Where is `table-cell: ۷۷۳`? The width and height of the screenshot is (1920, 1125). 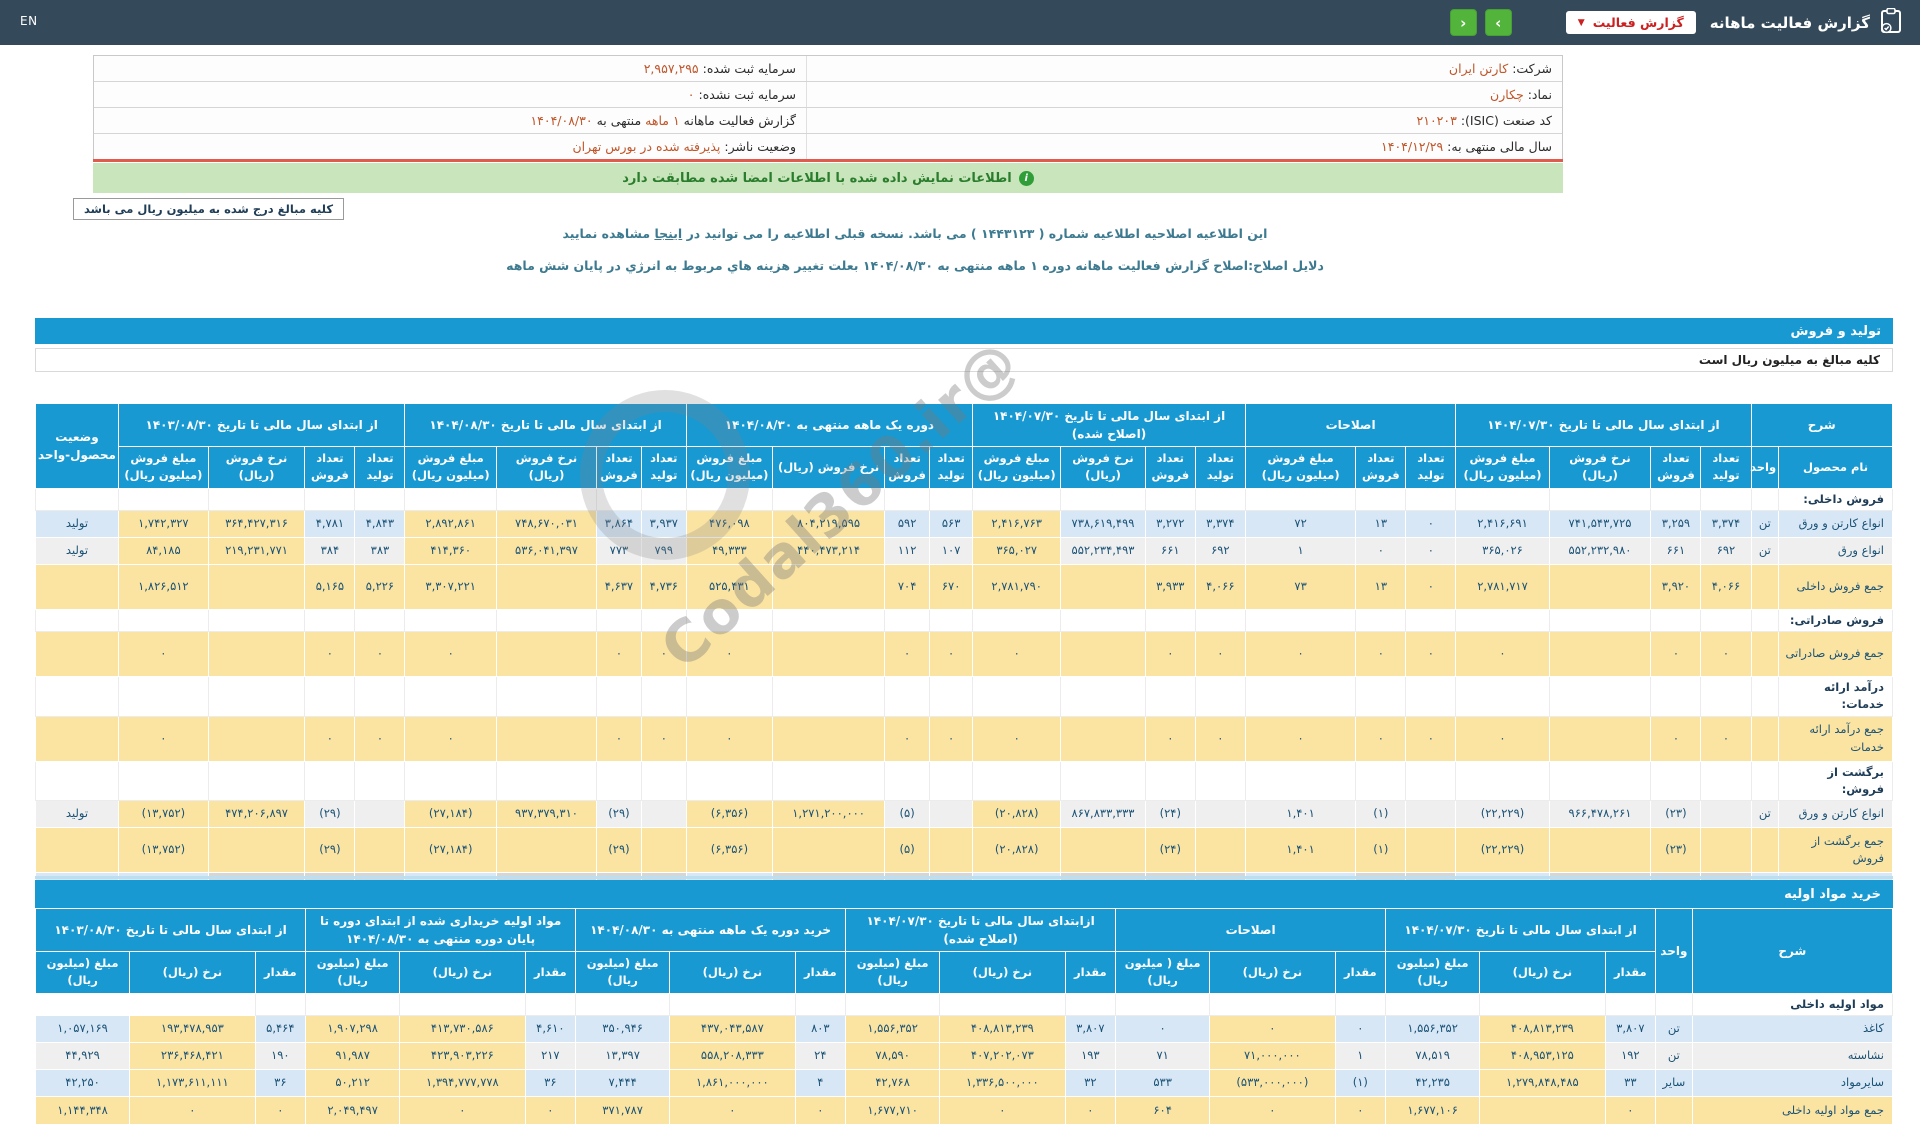 table-cell: ۷۷۳ is located at coordinates (619, 550).